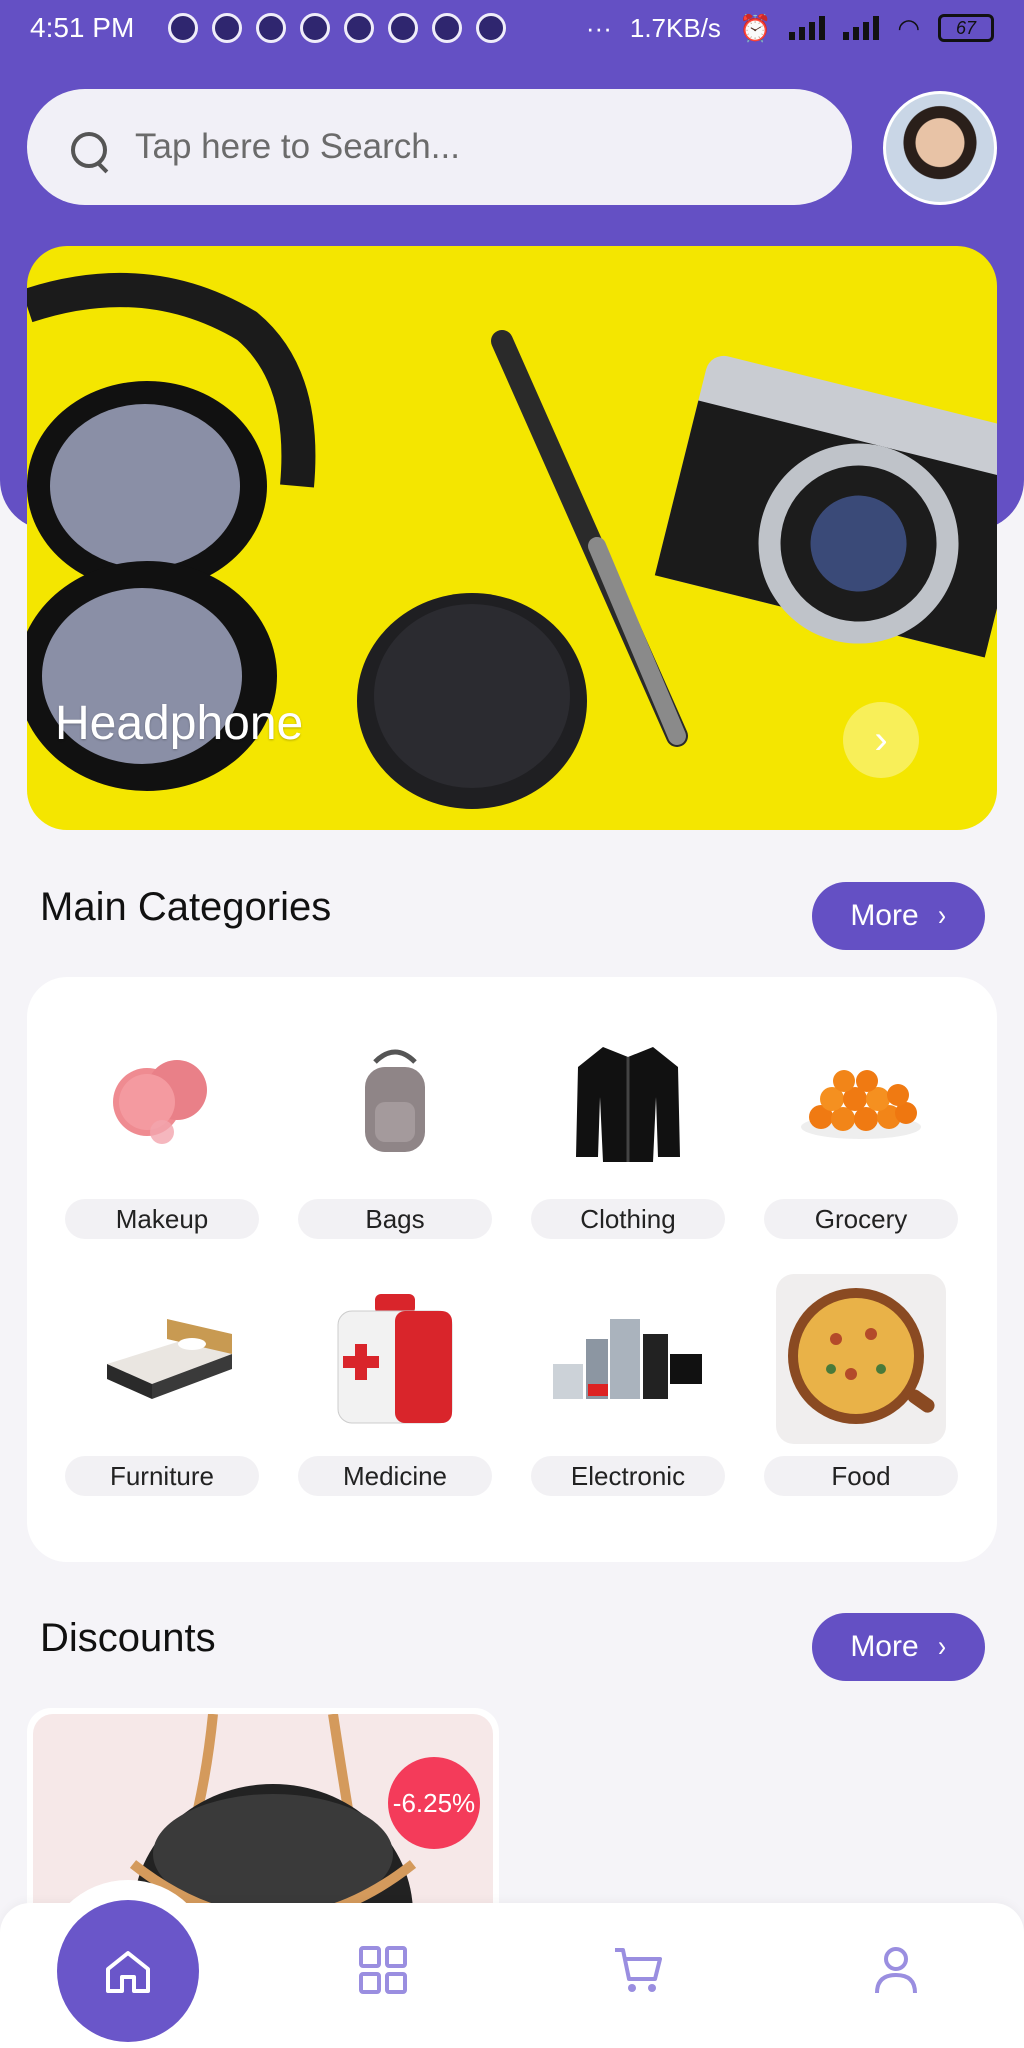 This screenshot has height=2048, width=1024. I want to click on category-label: Clothing, so click(628, 1219).